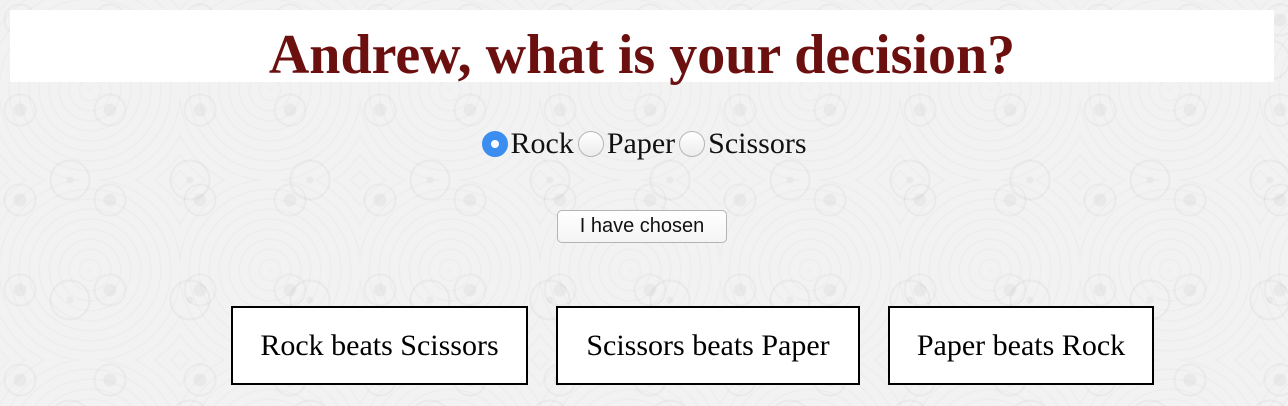  I want to click on choice-rock-label: Rock, so click(542, 144).